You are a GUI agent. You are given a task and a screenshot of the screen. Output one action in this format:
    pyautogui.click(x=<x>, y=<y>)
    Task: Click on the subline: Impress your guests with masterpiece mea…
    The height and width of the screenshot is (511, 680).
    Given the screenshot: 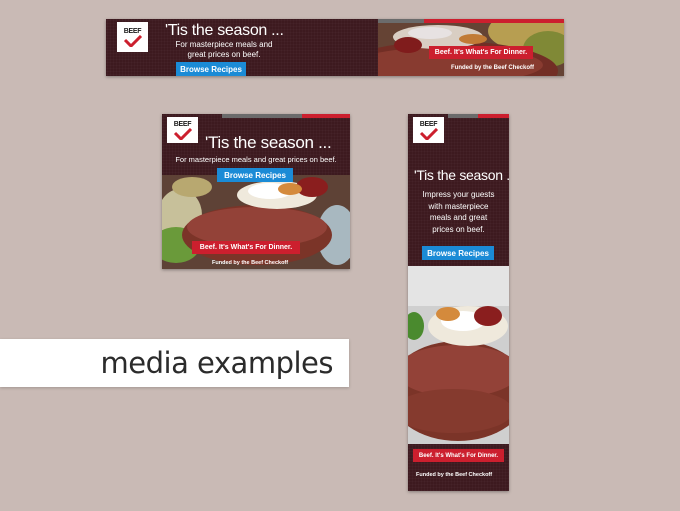 What is the action you would take?
    pyautogui.click(x=458, y=212)
    